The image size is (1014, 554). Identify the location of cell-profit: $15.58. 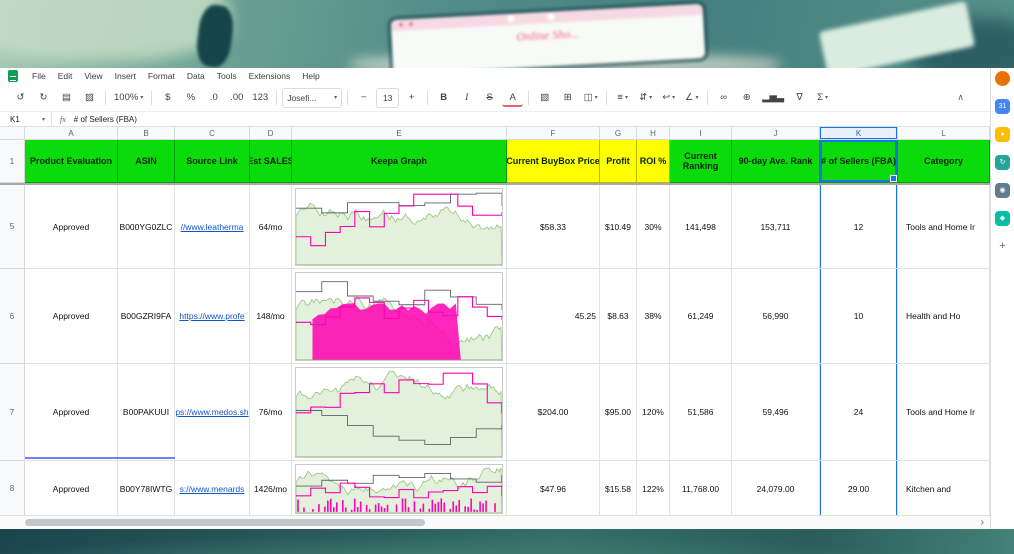
(618, 488).